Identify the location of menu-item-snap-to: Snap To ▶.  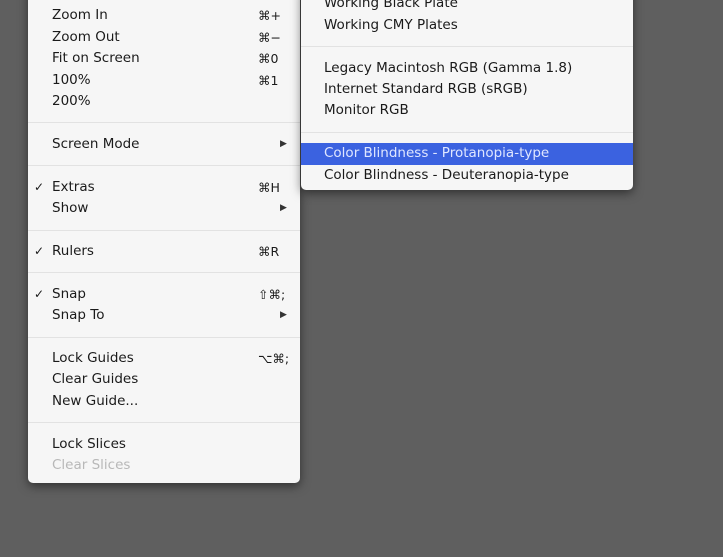
(164, 315).